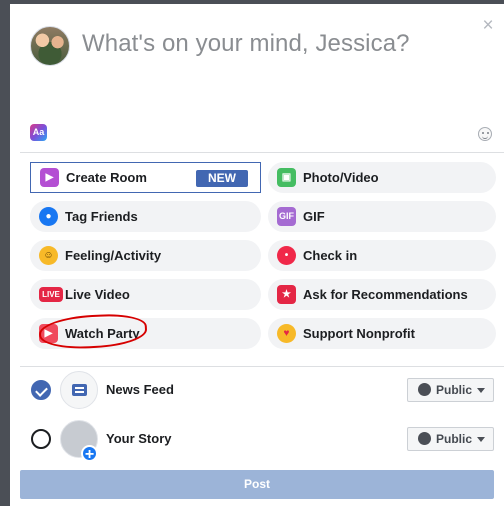 The image size is (504, 506). What do you see at coordinates (286, 177) in the screenshot?
I see `photo-video-icon: ▣` at bounding box center [286, 177].